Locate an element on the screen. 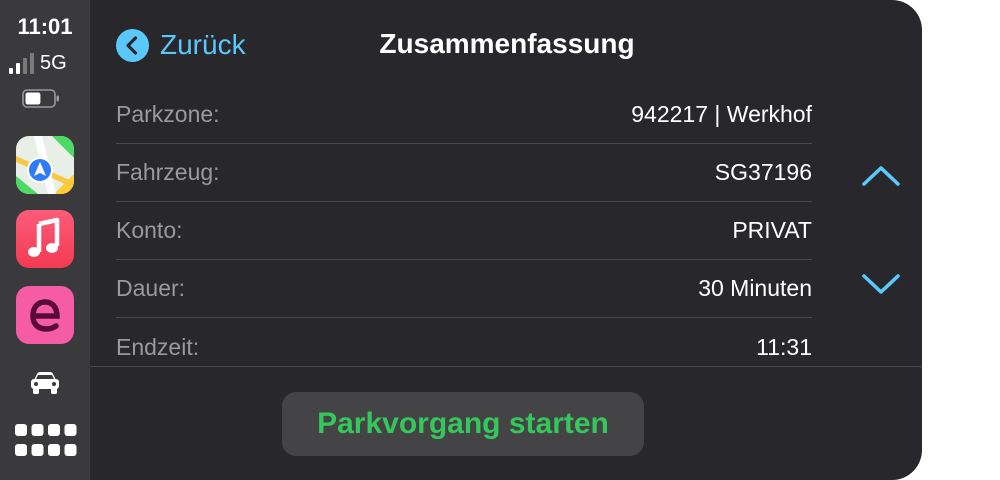 This screenshot has height=480, width=1000. summary-row-endzeit: Endzeit: 11:31 is located at coordinates (464, 342).